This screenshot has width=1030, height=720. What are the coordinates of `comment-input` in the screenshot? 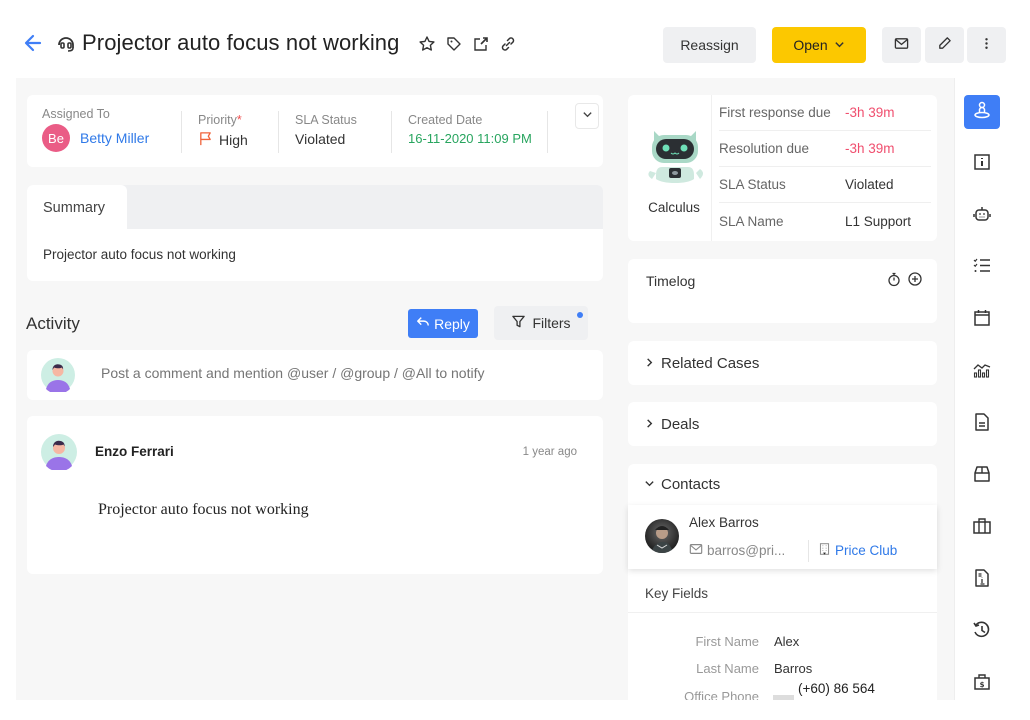 It's located at (341, 373).